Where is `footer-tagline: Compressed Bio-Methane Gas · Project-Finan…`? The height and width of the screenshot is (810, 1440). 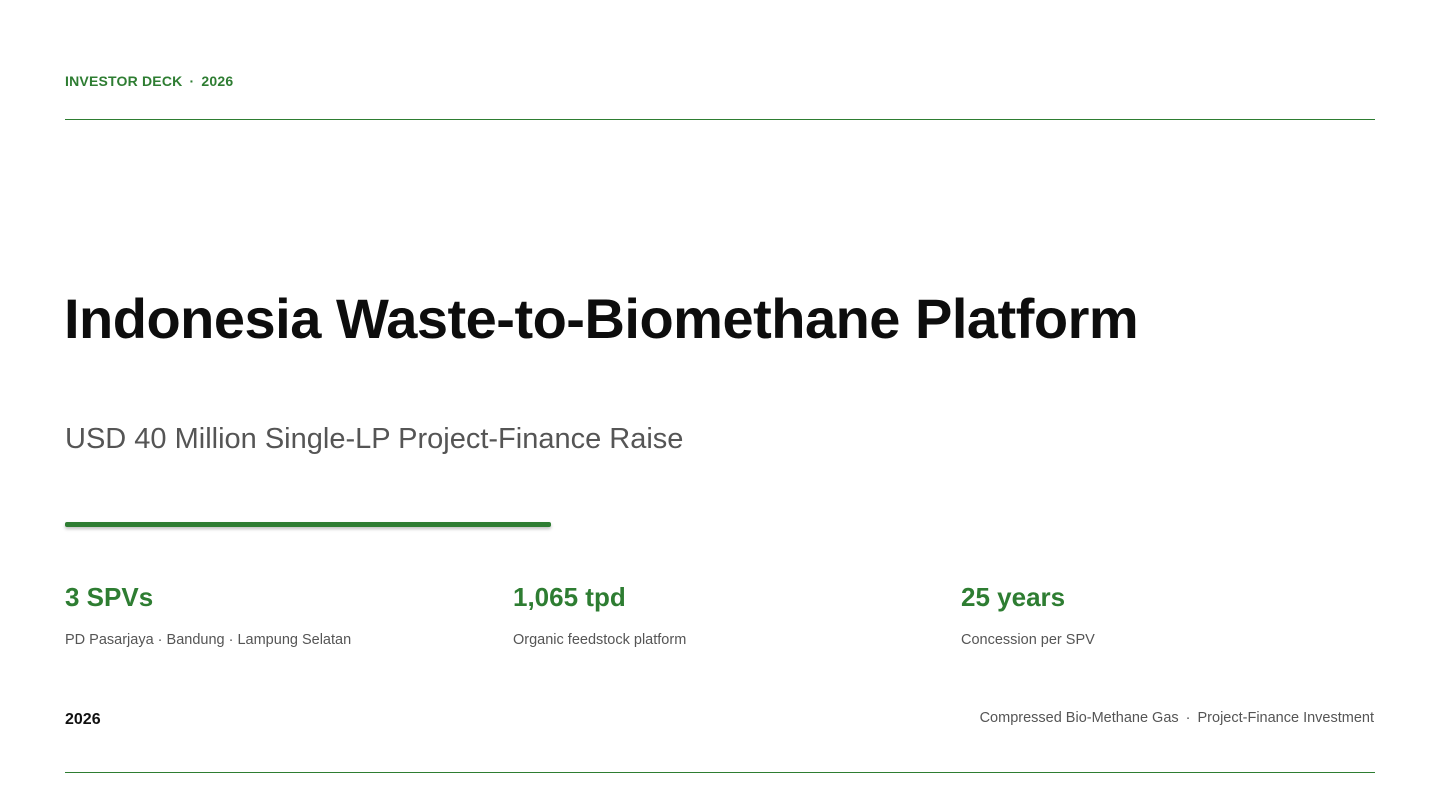 footer-tagline: Compressed Bio-Methane Gas · Project-Finan… is located at coordinates (1177, 718).